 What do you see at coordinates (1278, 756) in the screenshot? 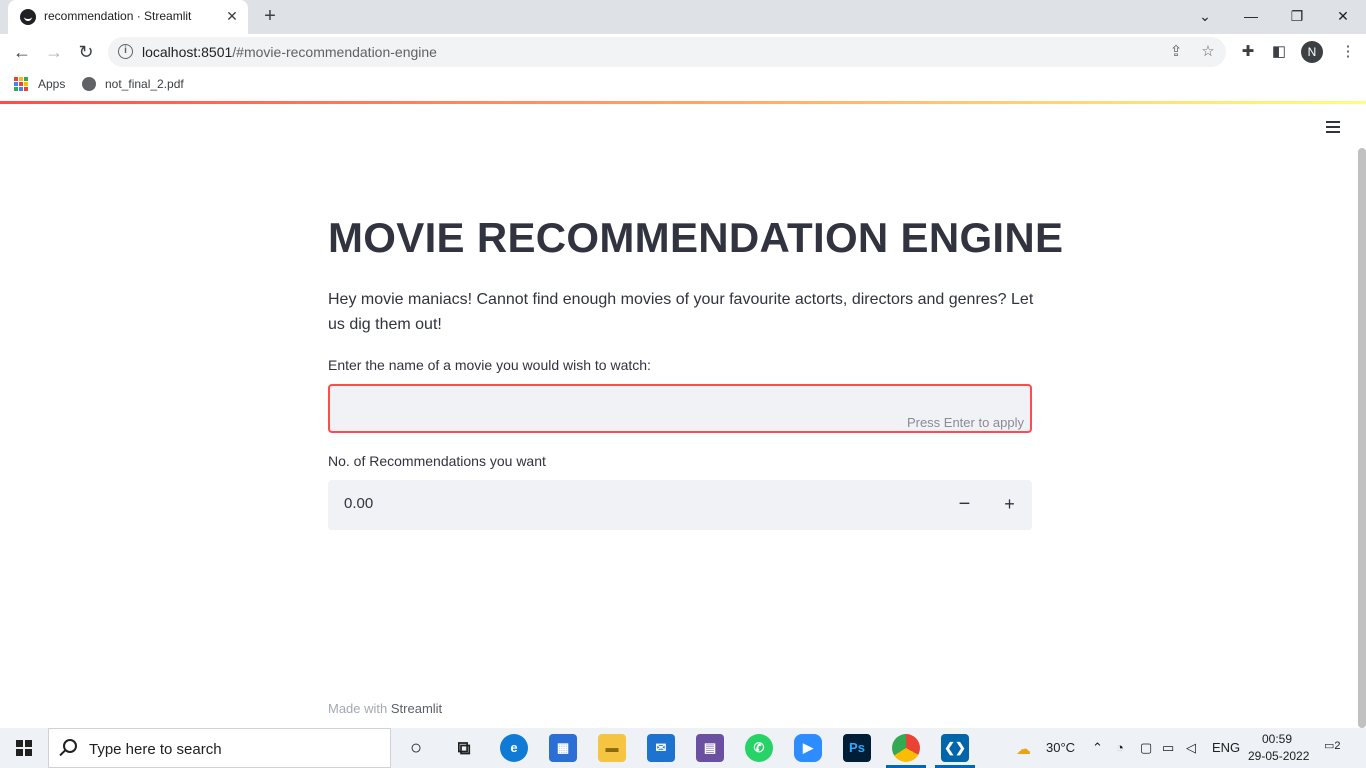
I see `clock-date: 29-05-2022` at bounding box center [1278, 756].